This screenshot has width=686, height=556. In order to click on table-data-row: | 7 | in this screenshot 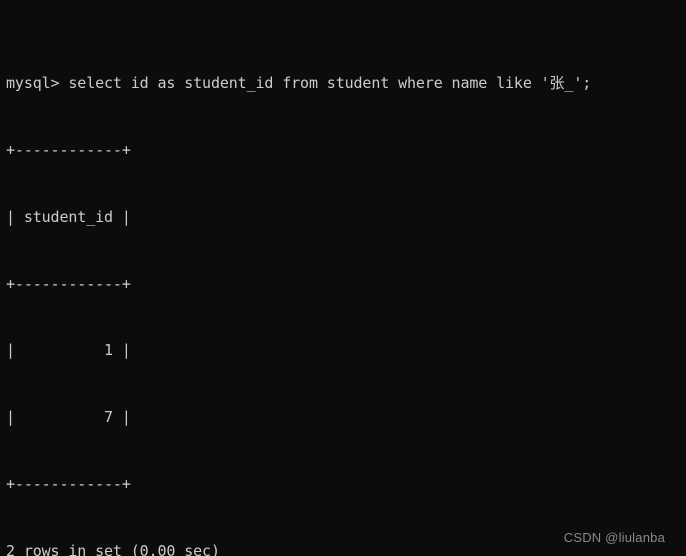, I will do `click(68, 417)`.